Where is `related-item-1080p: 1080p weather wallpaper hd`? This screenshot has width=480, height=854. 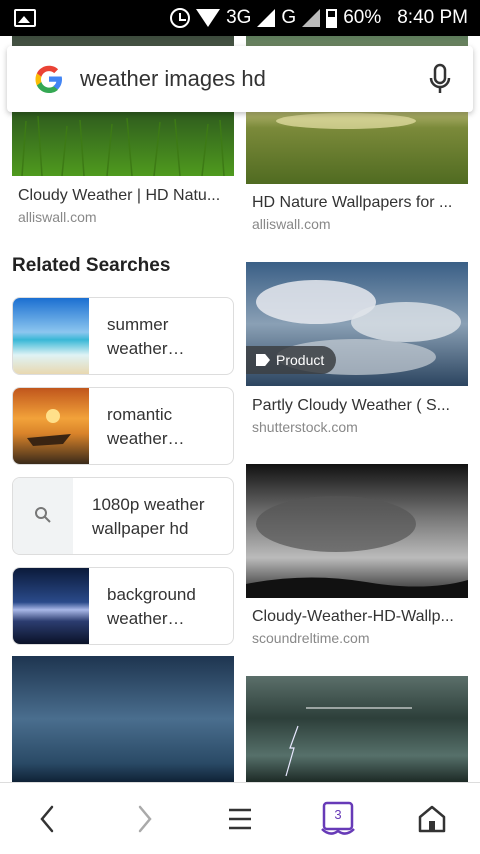
related-item-1080p: 1080p weather wallpaper hd is located at coordinates (123, 516).